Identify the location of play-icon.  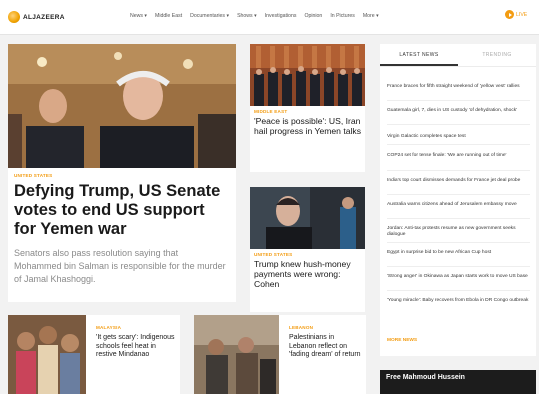
(509, 14).